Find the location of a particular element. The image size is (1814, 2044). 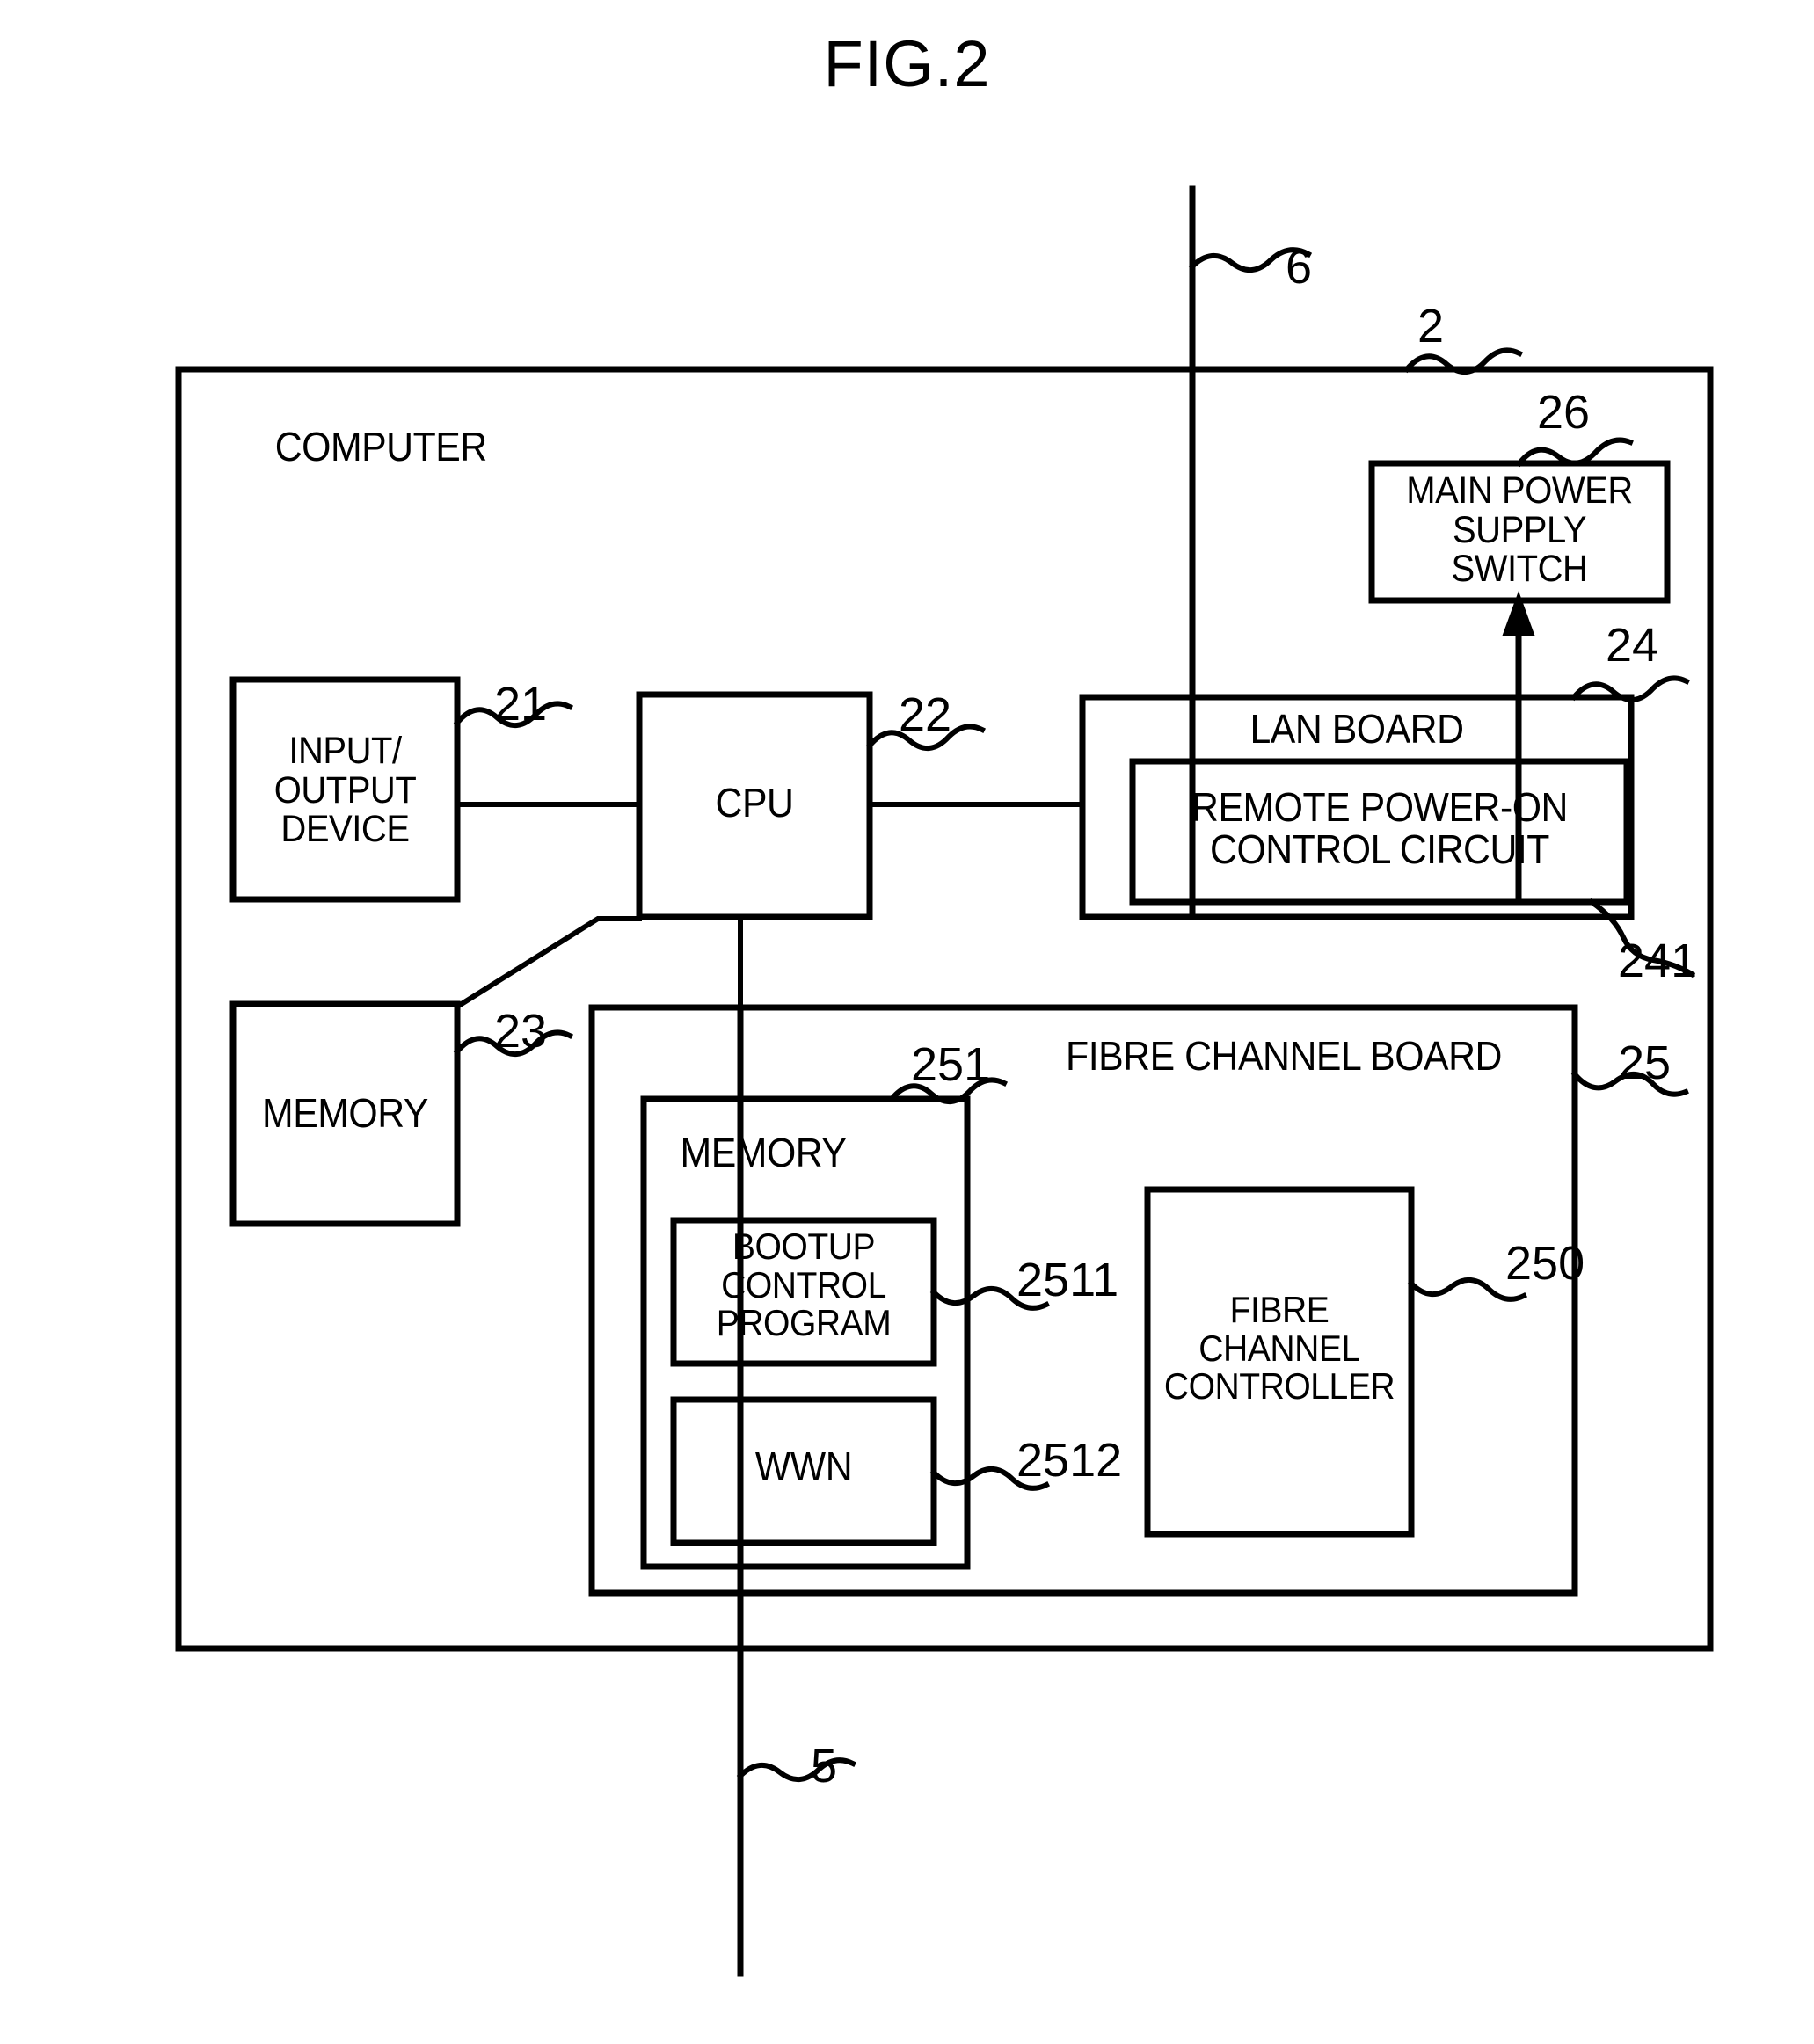

main-power-supply-switch-label: MAIN POWER SUPPLY SWITCH is located at coordinates (1520, 530).